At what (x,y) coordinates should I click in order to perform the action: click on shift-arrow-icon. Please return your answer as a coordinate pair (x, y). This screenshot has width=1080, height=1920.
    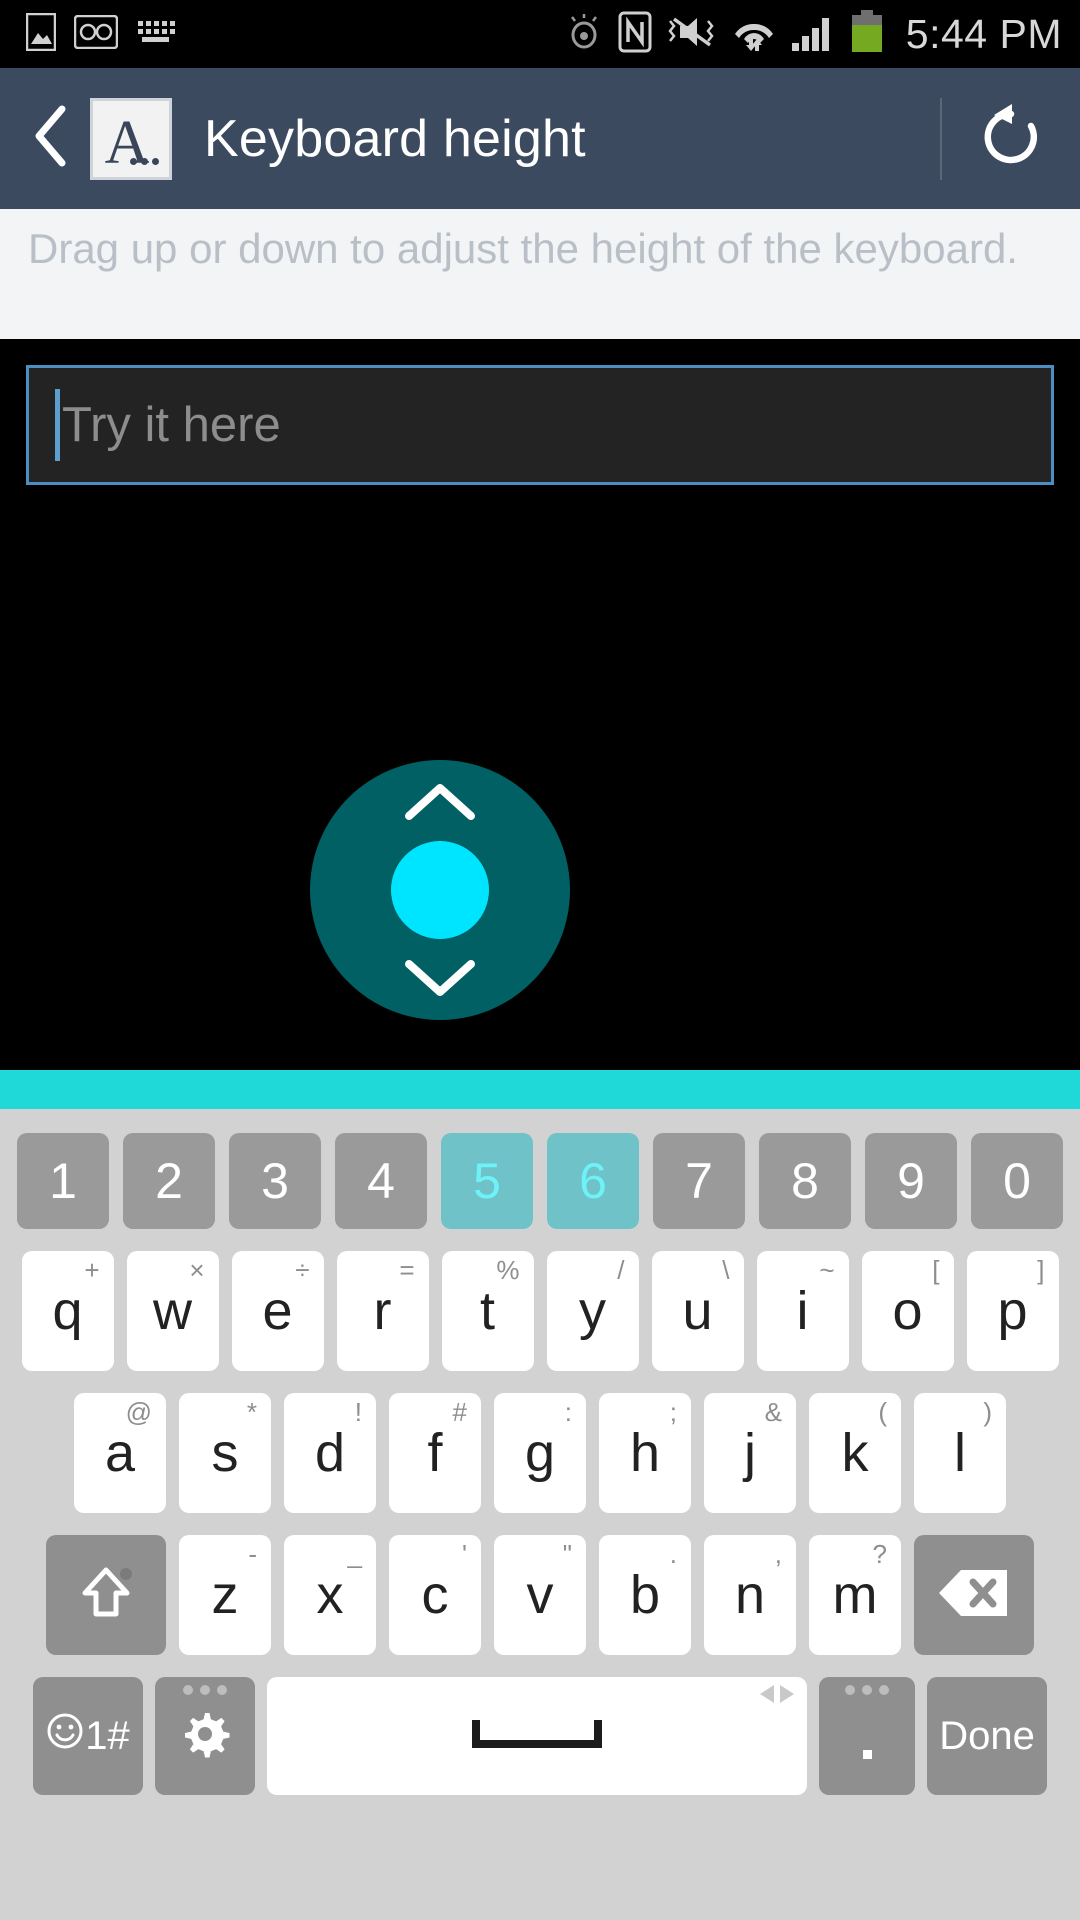
    Looking at the image, I should click on (106, 1595).